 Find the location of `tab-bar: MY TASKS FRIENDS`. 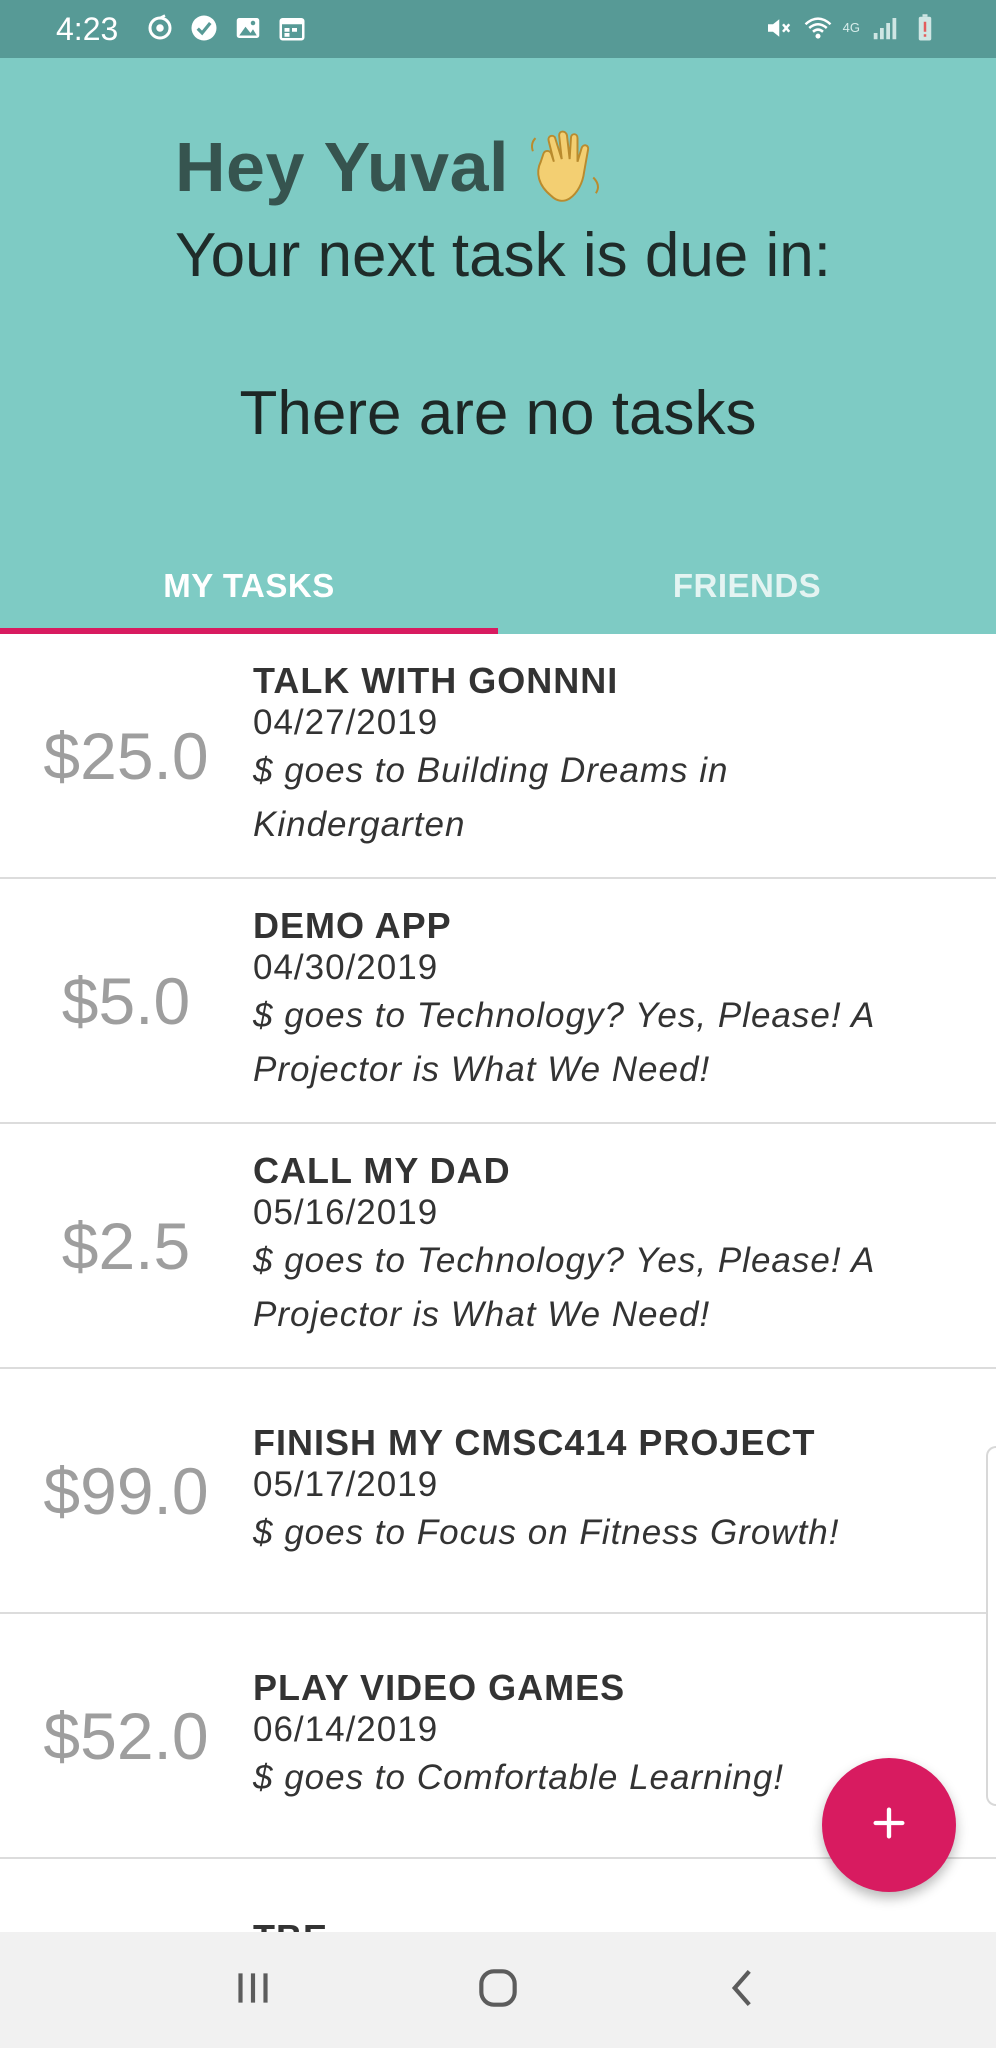

tab-bar: MY TASKS FRIENDS is located at coordinates (498, 586).